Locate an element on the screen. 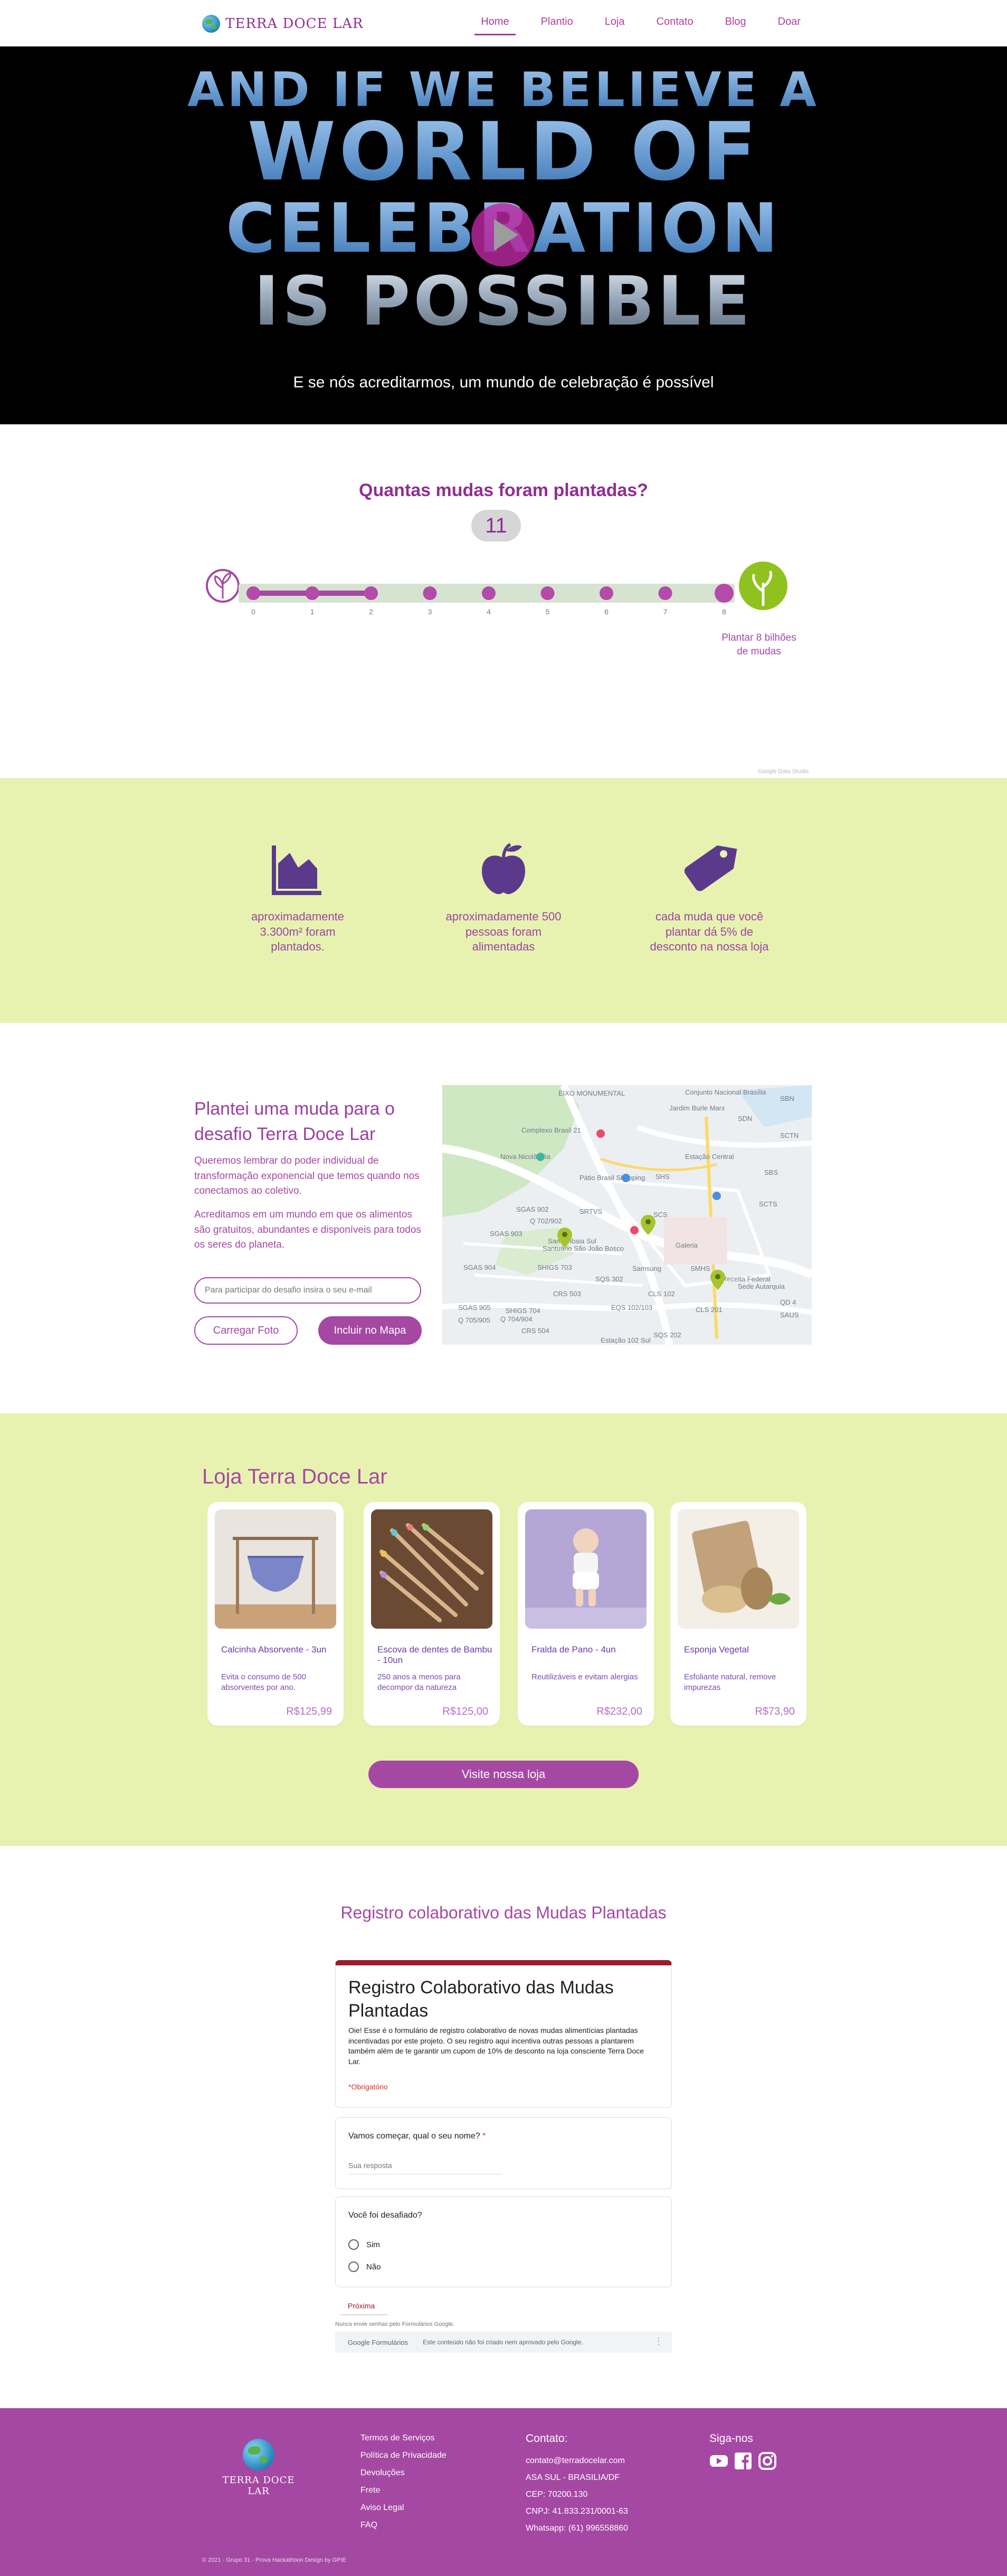 The image size is (1007, 2576). store-title: Loja Terra Doce Lar is located at coordinates (294, 1476).